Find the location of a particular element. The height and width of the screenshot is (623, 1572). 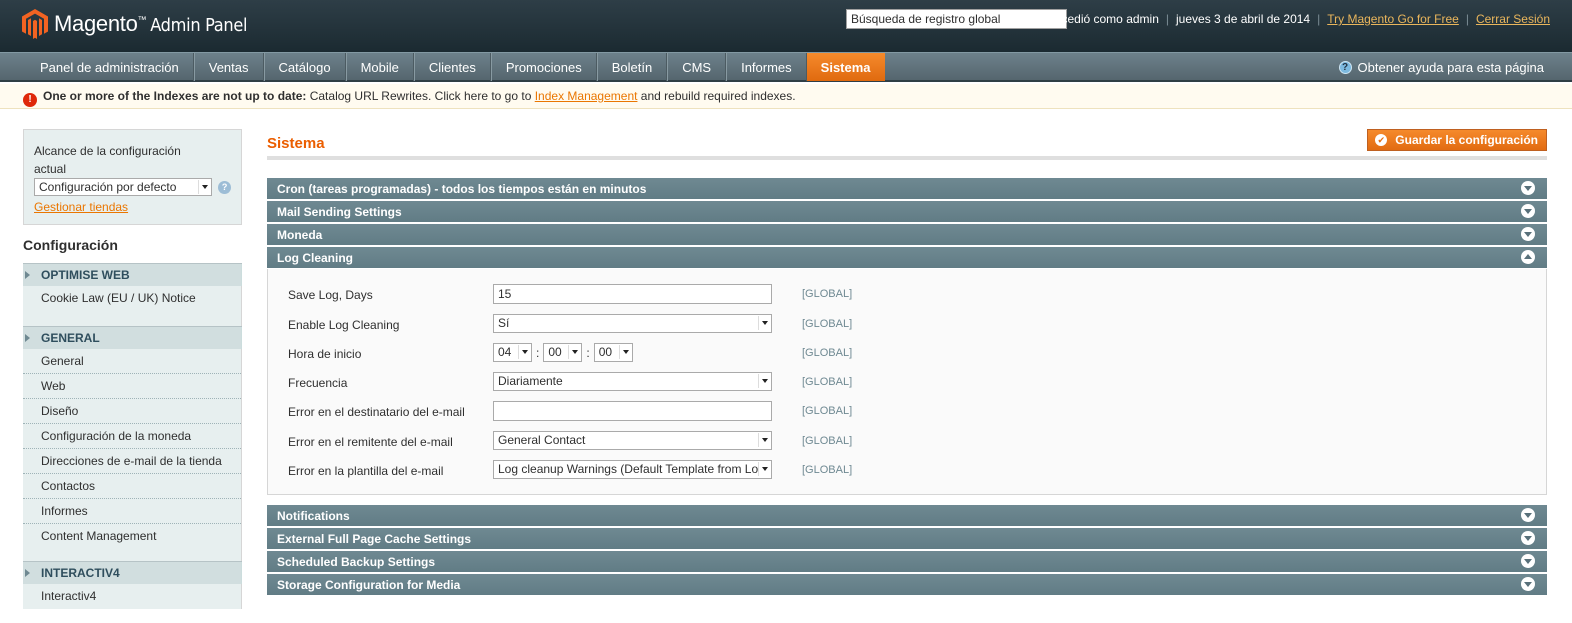

error-icon: ! is located at coordinates (30, 99).